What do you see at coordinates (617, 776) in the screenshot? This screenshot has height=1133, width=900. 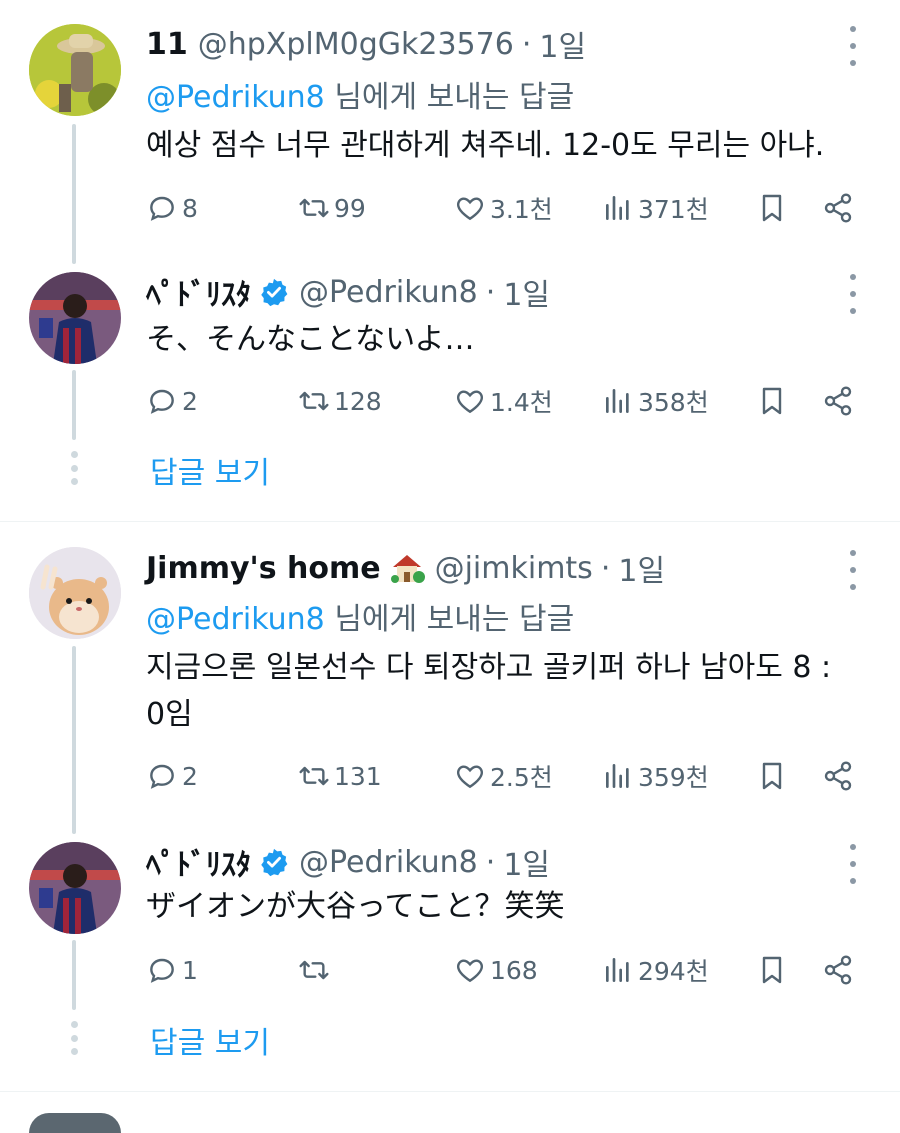 I see `views-chart-icon` at bounding box center [617, 776].